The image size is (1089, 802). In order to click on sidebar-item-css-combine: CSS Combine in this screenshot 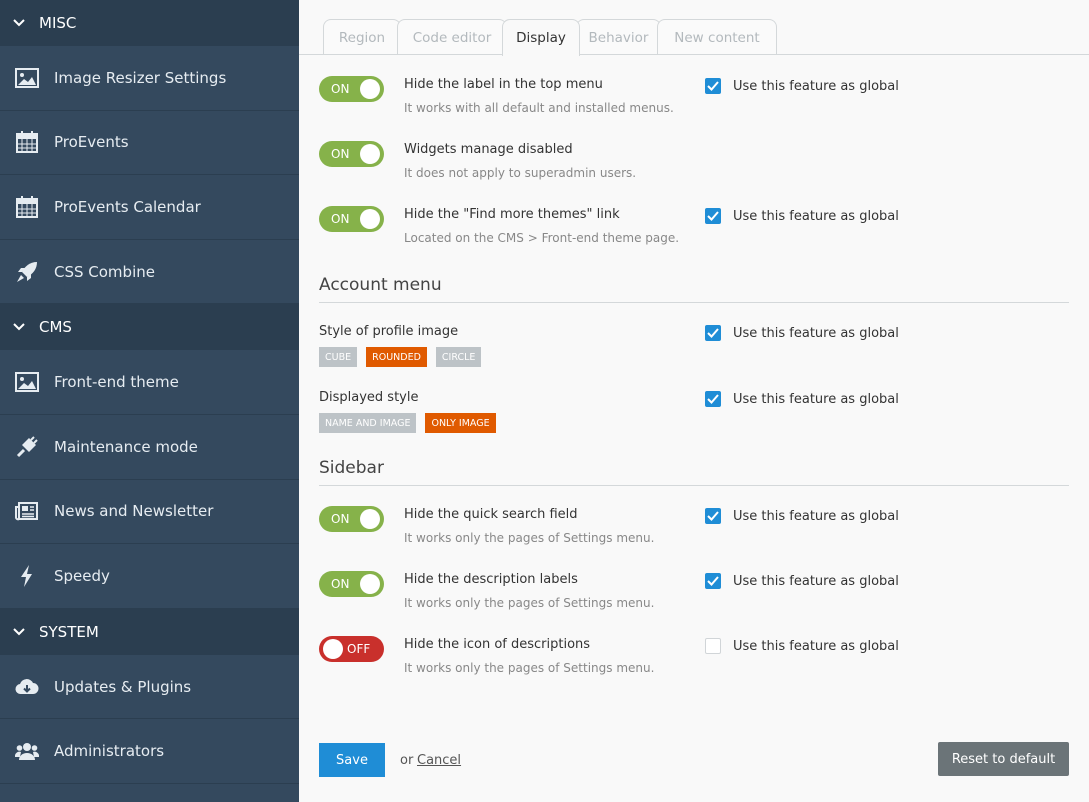, I will do `click(149, 272)`.